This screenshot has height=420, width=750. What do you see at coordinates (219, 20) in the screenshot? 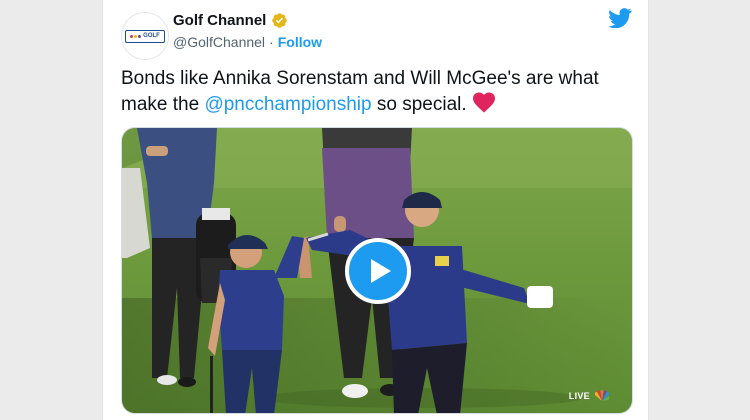
I see `author-display-name: Golf Channel` at bounding box center [219, 20].